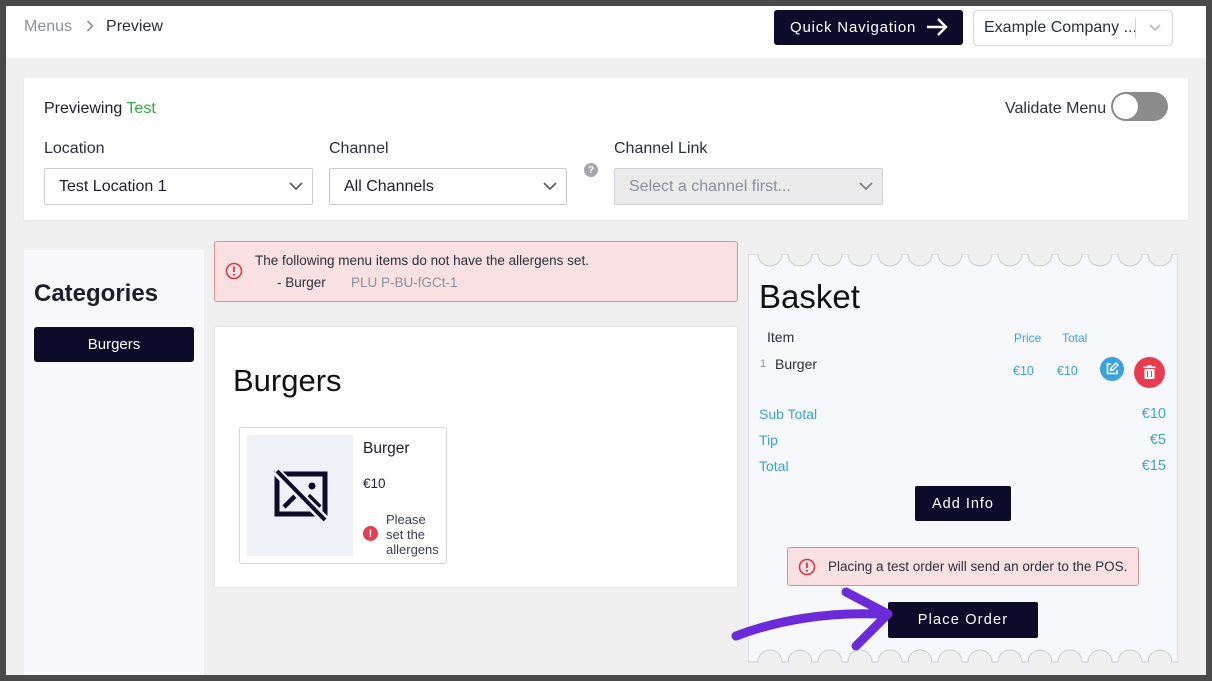 The width and height of the screenshot is (1212, 681). What do you see at coordinates (963, 503) in the screenshot?
I see `add-info-button: Add Info` at bounding box center [963, 503].